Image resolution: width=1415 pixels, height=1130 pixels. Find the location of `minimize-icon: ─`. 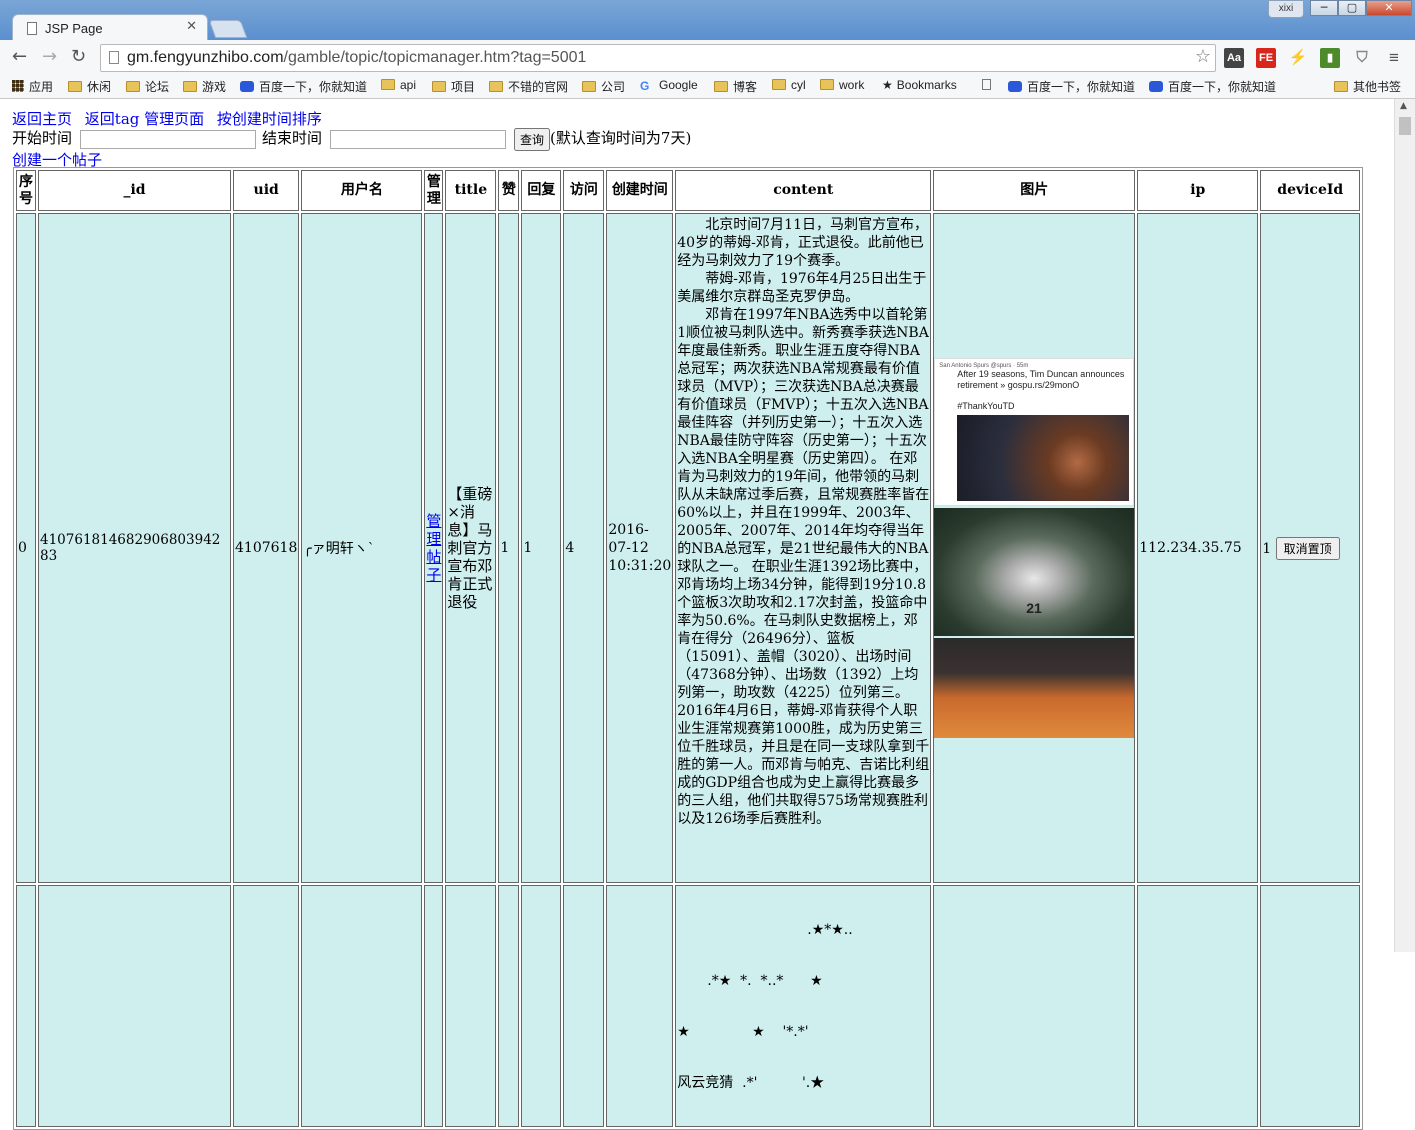

minimize-icon: ─ is located at coordinates (1324, 8).